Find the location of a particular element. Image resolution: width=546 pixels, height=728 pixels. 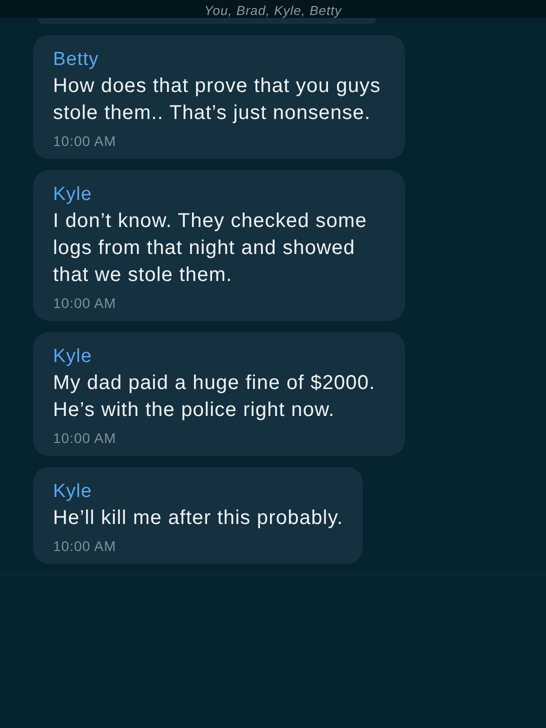

sender-name: Betty is located at coordinates (76, 60).